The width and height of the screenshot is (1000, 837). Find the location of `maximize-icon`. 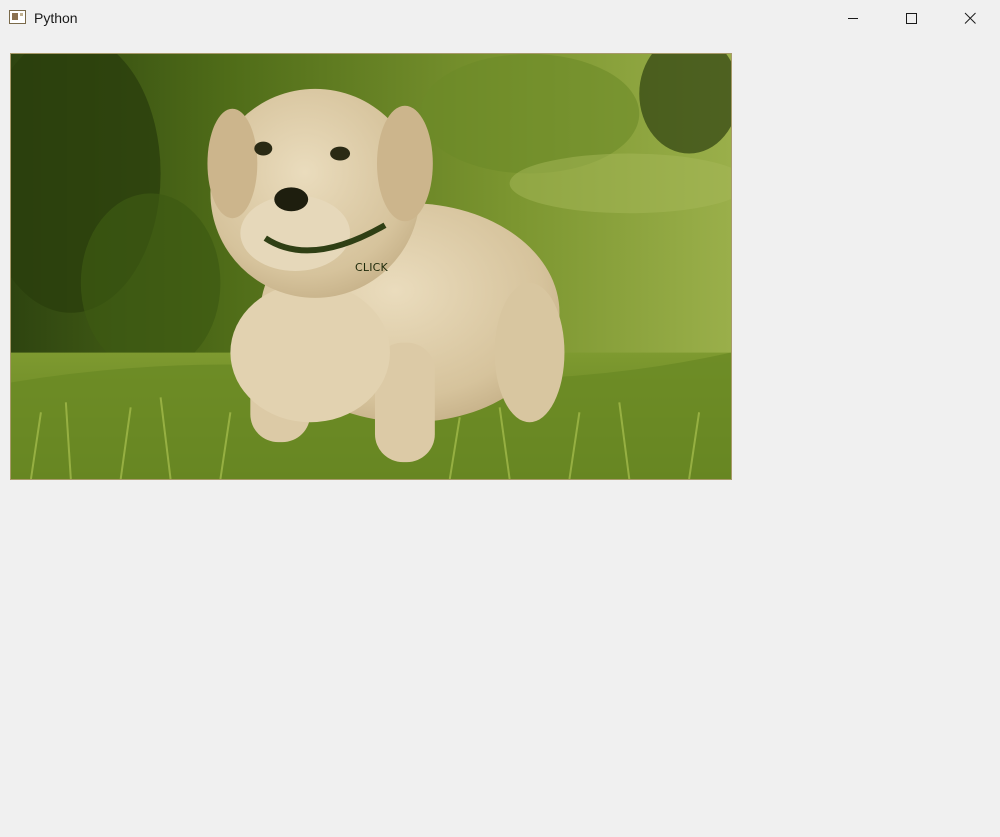

maximize-icon is located at coordinates (911, 18).